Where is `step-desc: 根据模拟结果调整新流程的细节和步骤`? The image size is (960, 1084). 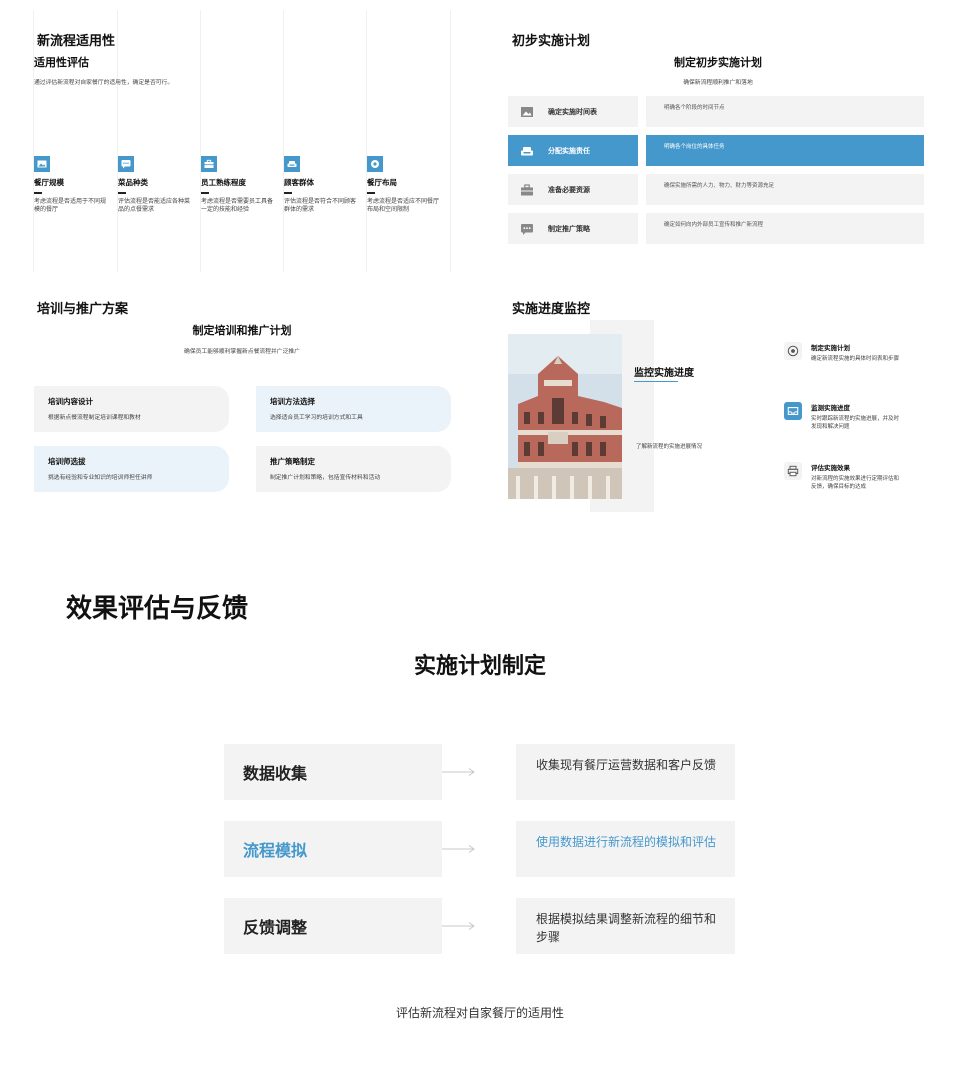
step-desc: 根据模拟结果调整新流程的细节和步骤 is located at coordinates (625, 926).